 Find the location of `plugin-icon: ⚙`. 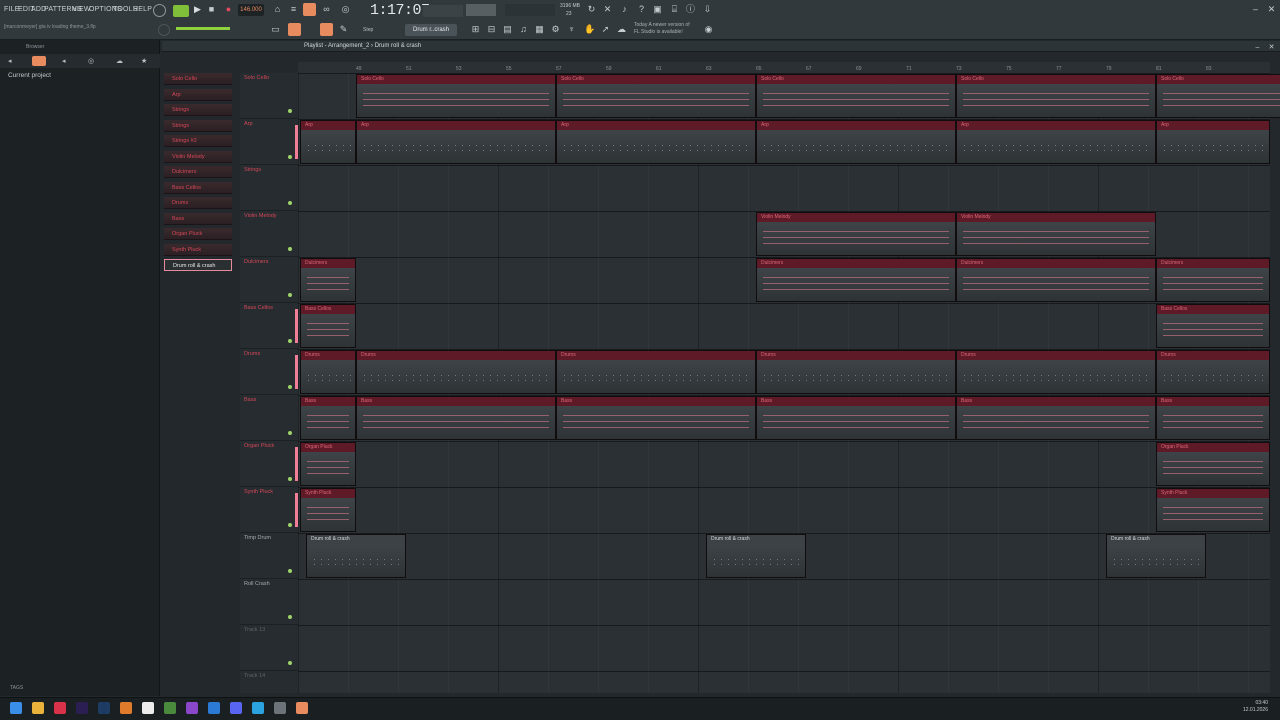

plugin-icon: ⚙ is located at coordinates (555, 29).